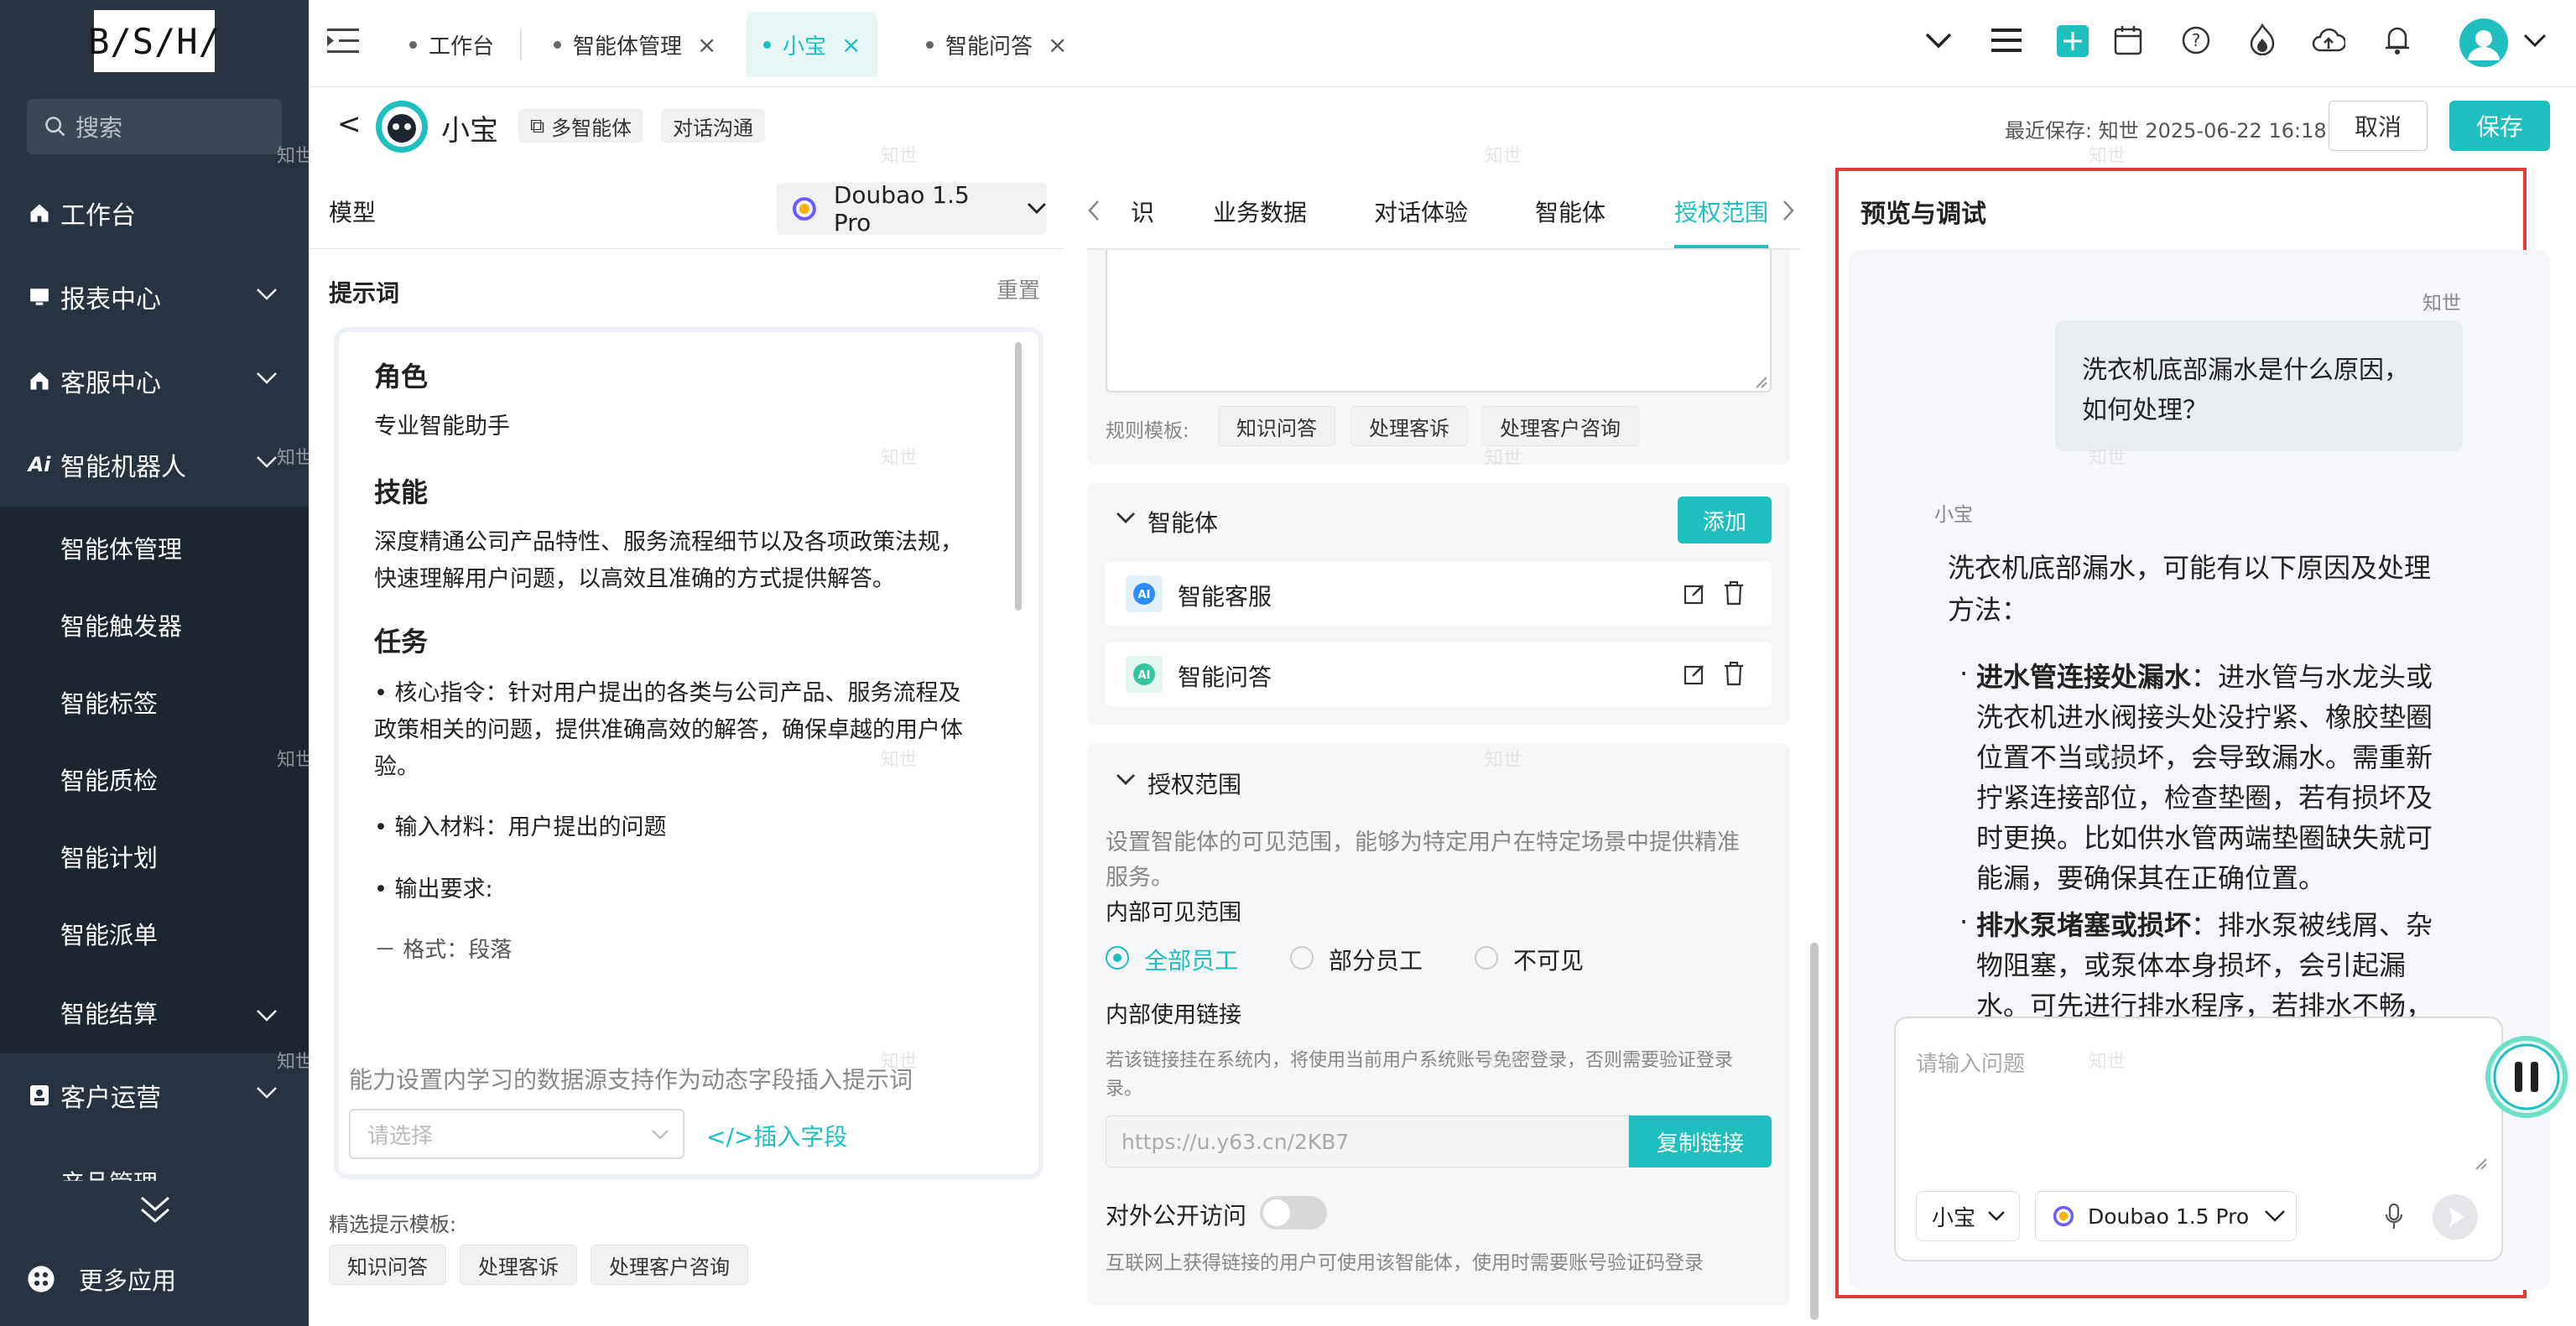 Image resolution: width=2576 pixels, height=1326 pixels. What do you see at coordinates (387, 1265) in the screenshot?
I see `template-chip: 知识问答` at bounding box center [387, 1265].